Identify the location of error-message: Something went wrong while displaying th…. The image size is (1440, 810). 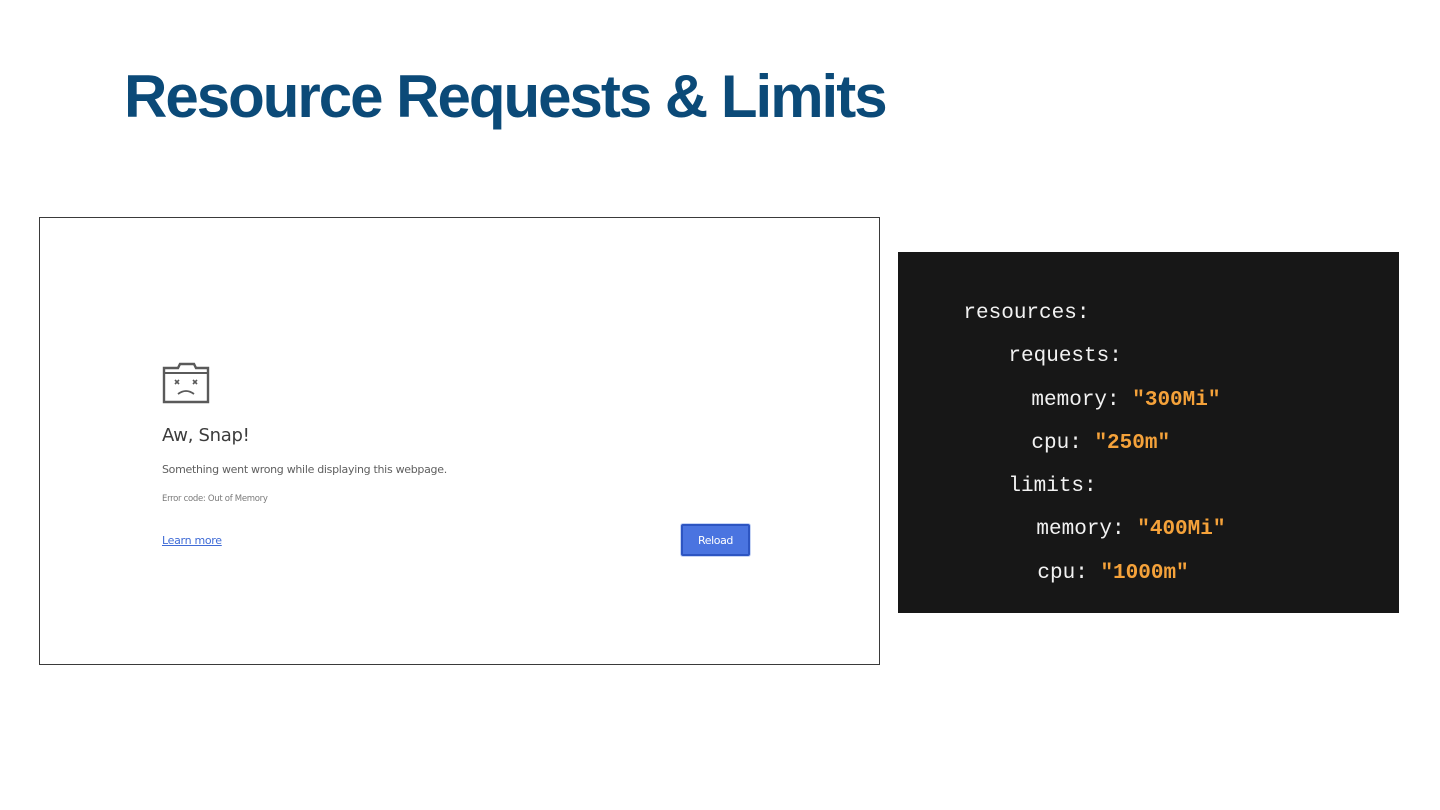
(304, 469).